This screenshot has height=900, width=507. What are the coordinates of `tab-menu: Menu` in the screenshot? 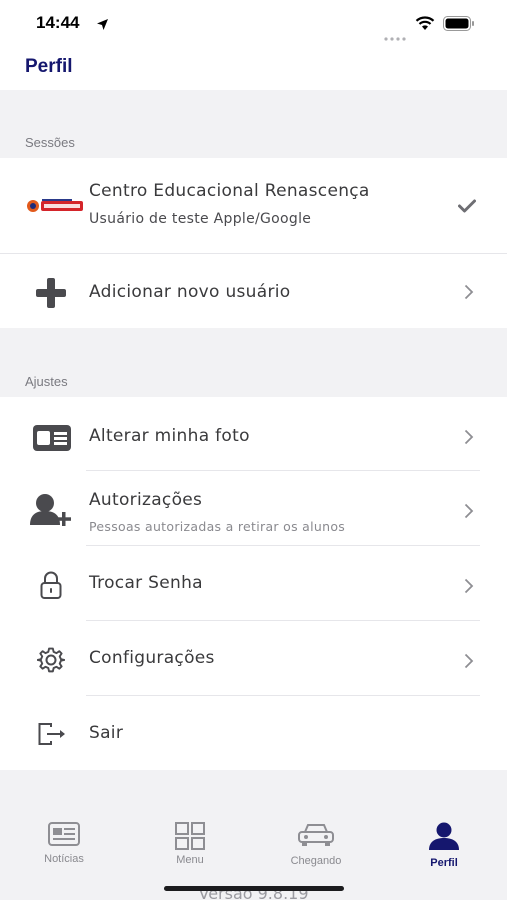 It's located at (190, 844).